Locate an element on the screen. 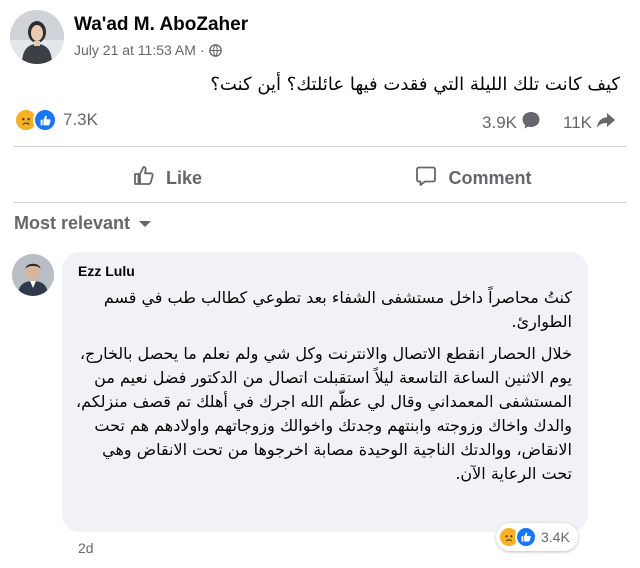 This screenshot has height=568, width=640. share-count-value: 11K is located at coordinates (577, 122).